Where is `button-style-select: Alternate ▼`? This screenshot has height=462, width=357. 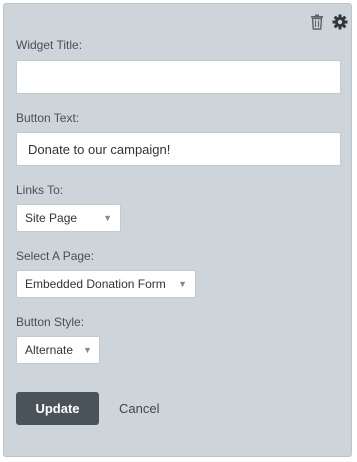 button-style-select: Alternate ▼ is located at coordinates (58, 350).